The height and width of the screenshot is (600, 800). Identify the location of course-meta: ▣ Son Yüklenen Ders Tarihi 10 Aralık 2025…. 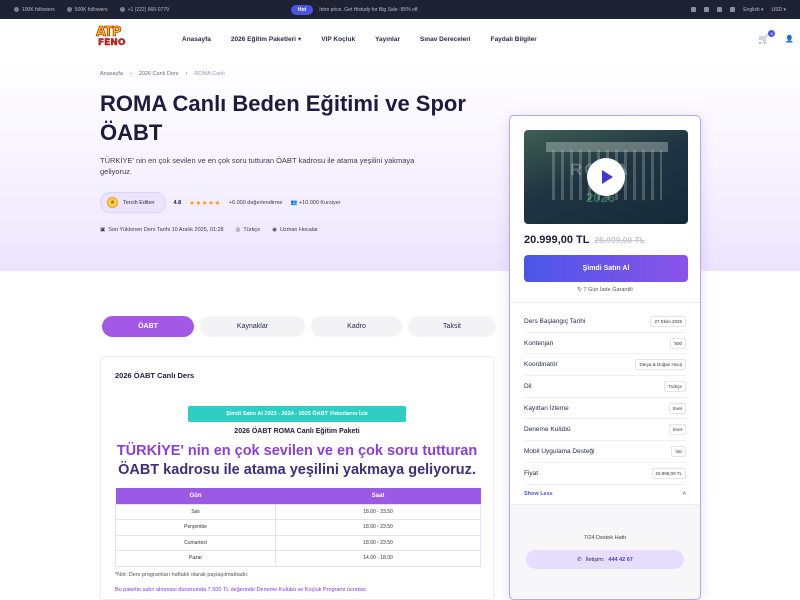
(209, 230).